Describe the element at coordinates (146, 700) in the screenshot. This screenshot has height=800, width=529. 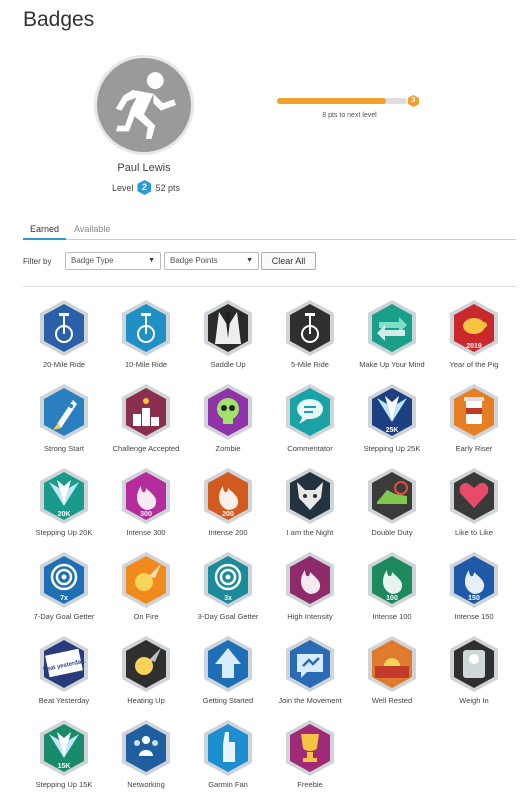
I see `badge-label: Heating Up` at that location.